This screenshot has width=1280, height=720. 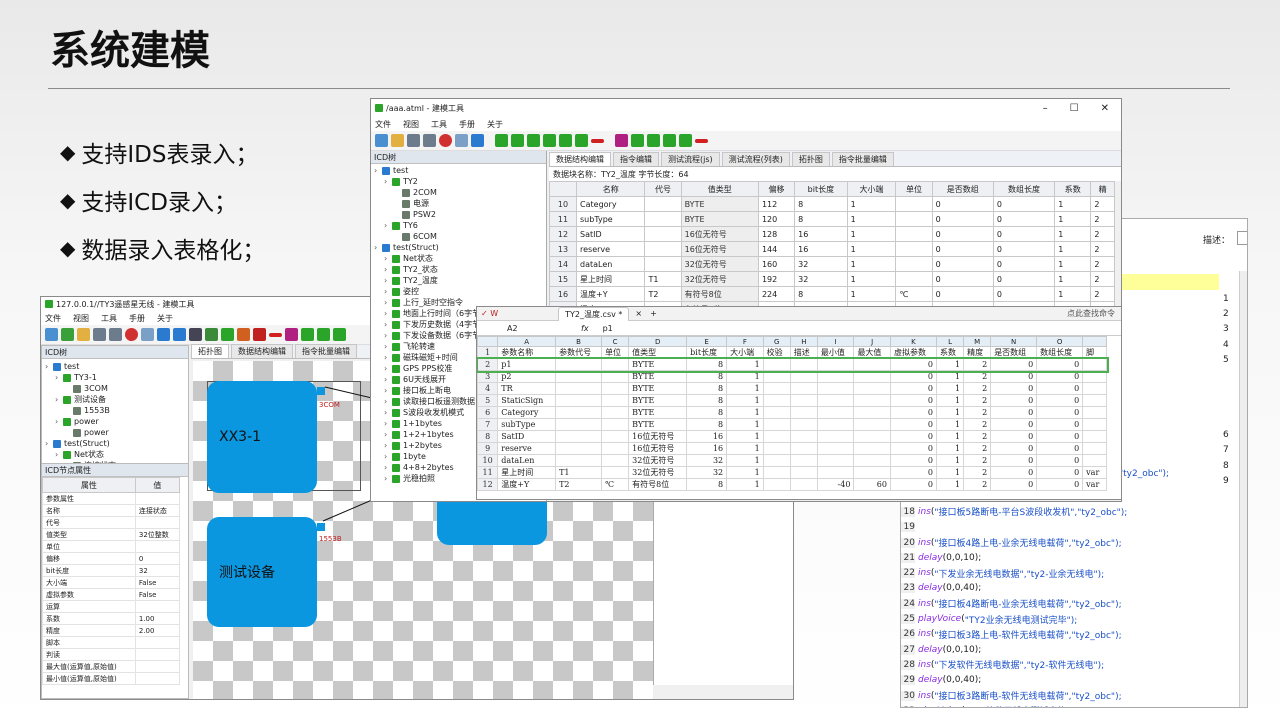 What do you see at coordinates (115, 388) in the screenshot?
I see `tree-item: 3COM` at bounding box center [115, 388].